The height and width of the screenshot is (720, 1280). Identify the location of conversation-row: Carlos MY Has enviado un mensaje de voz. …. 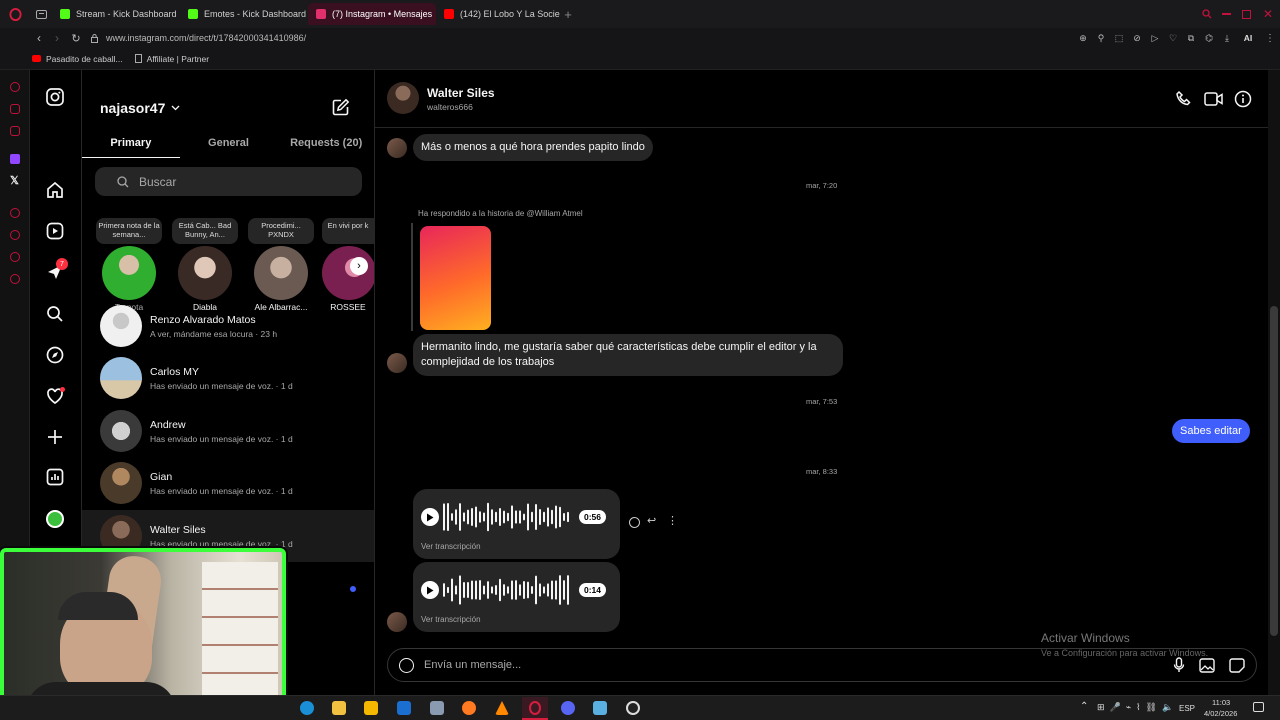
(228, 378).